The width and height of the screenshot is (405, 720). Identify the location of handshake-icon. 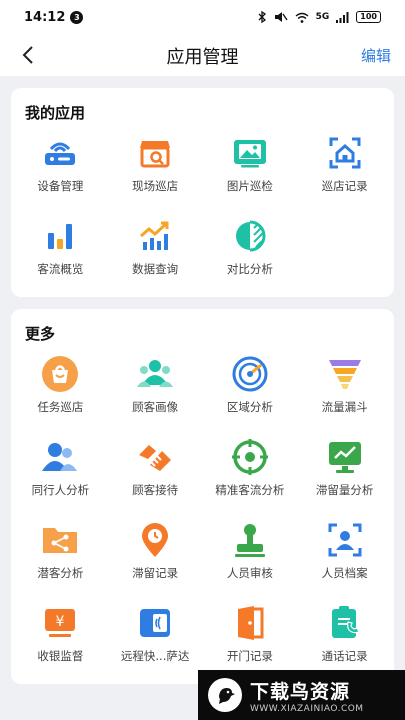
(155, 457).